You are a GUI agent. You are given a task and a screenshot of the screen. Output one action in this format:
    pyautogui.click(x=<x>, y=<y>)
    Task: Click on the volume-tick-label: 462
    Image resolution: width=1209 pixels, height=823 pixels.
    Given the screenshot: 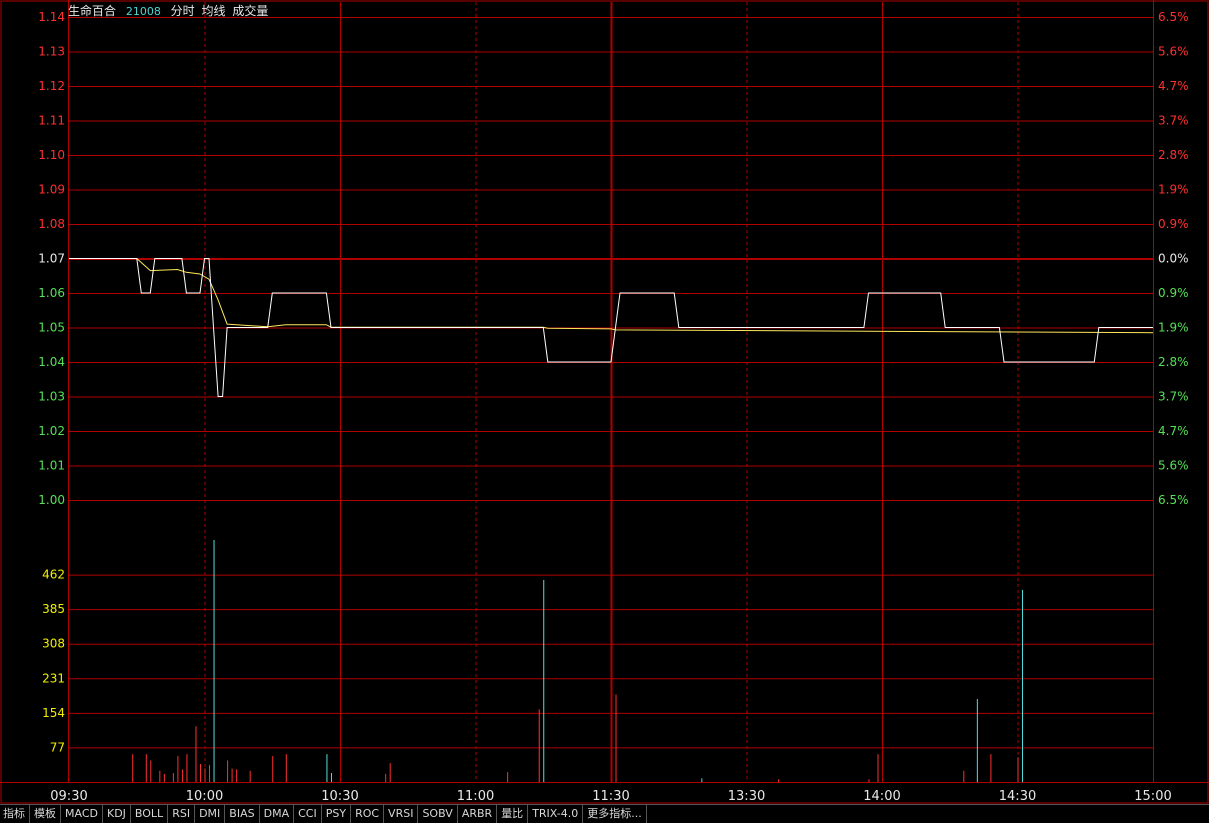 What is the action you would take?
    pyautogui.click(x=53, y=575)
    